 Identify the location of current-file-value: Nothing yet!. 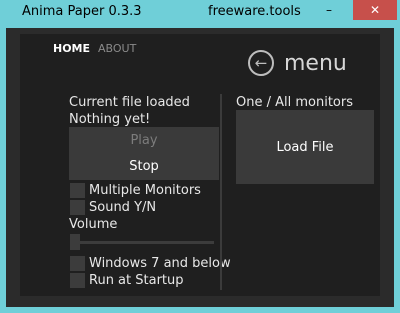
(110, 119).